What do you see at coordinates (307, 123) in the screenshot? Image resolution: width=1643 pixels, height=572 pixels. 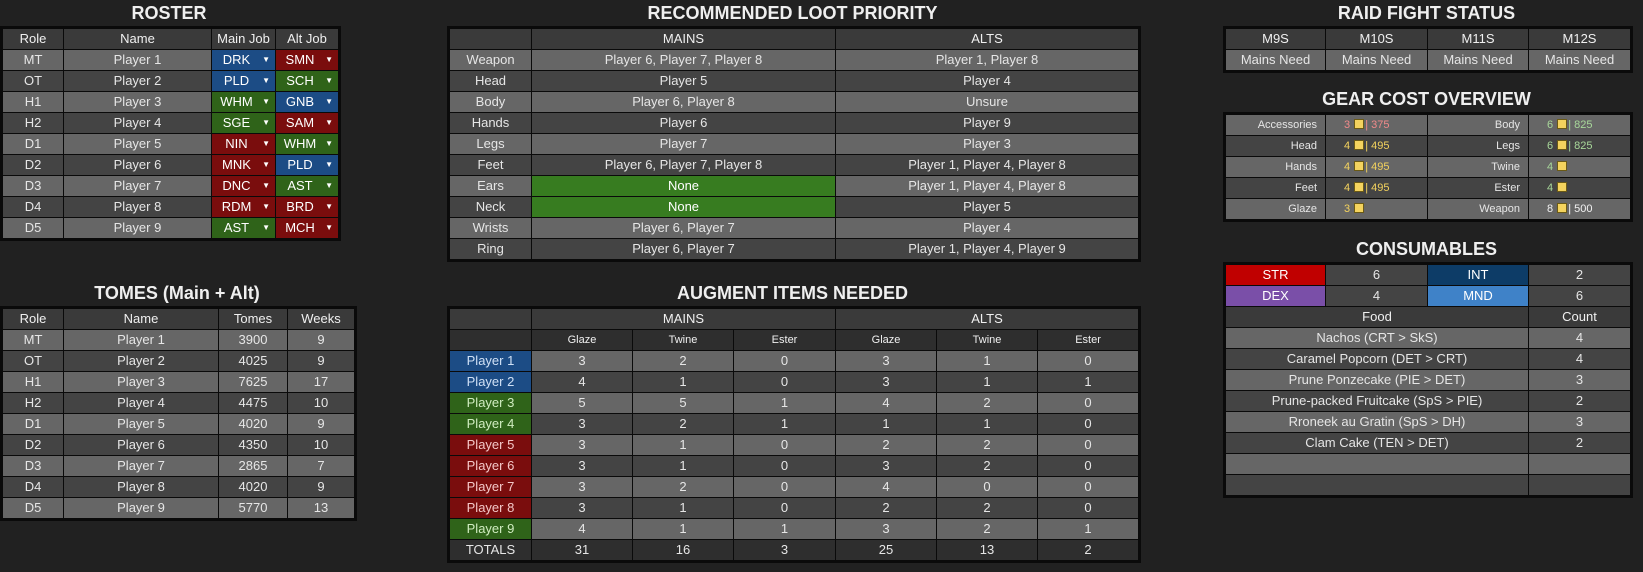 I see `alt-job-dropdown: SAM ▼` at bounding box center [307, 123].